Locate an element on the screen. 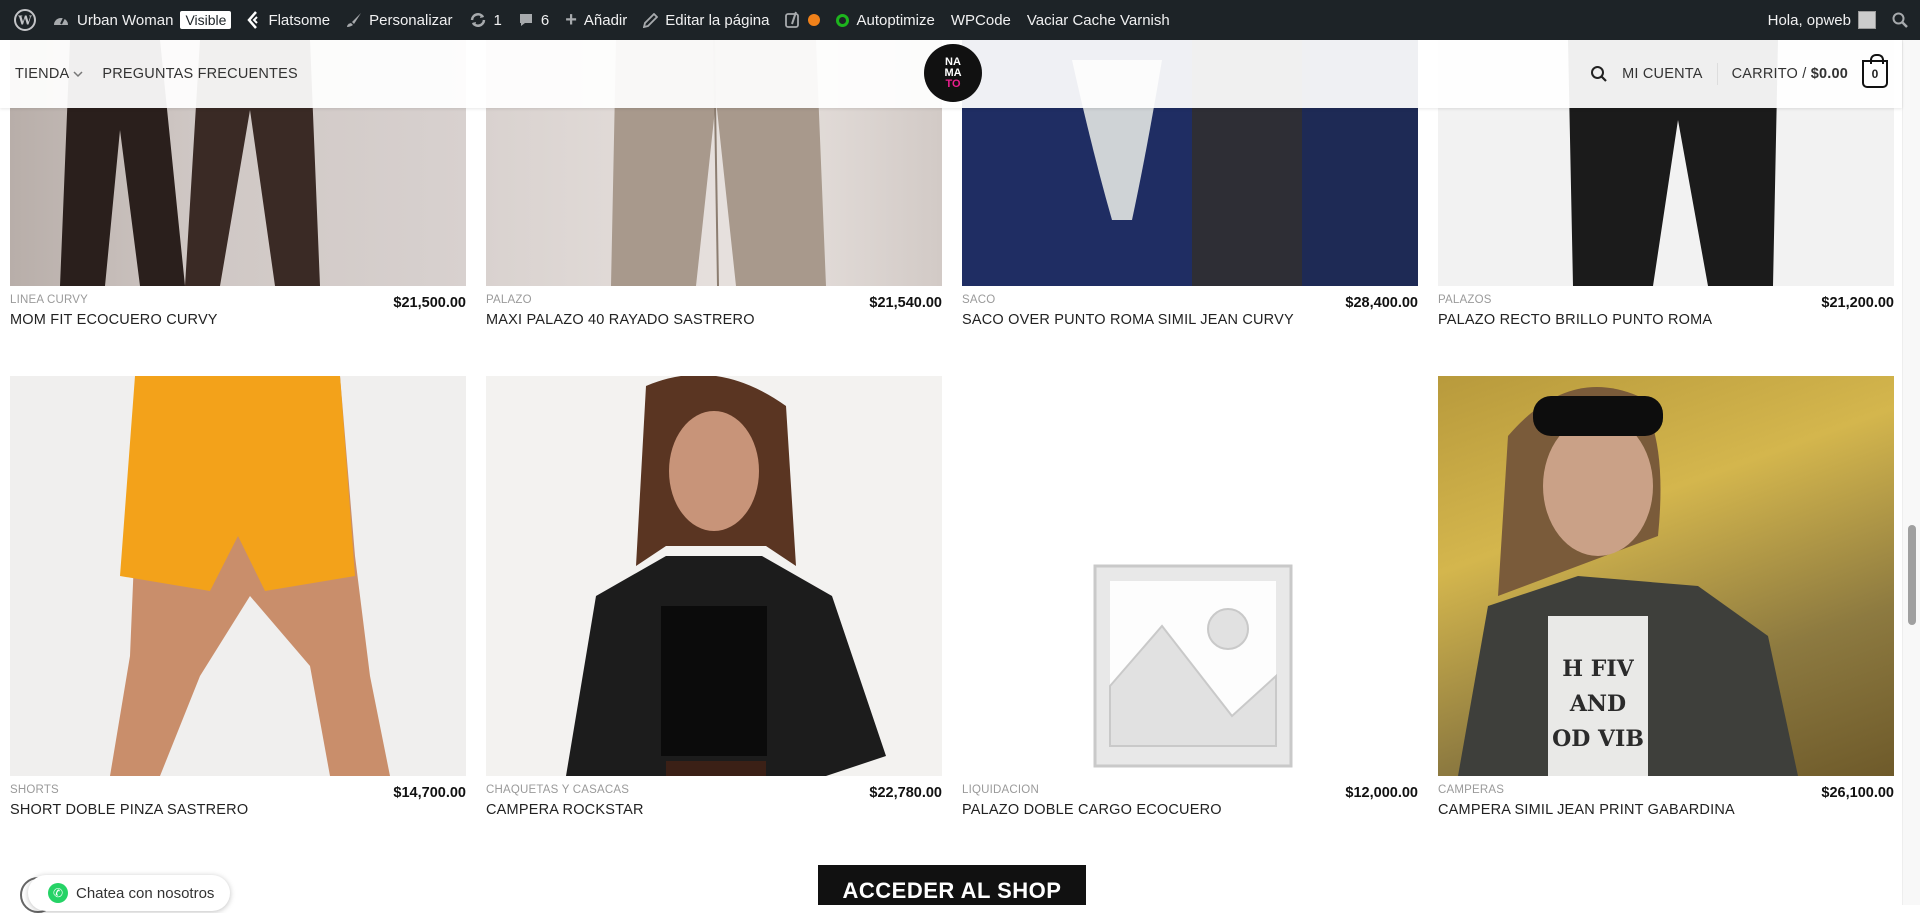 The height and width of the screenshot is (913, 1920). yoast-icon is located at coordinates (792, 19).